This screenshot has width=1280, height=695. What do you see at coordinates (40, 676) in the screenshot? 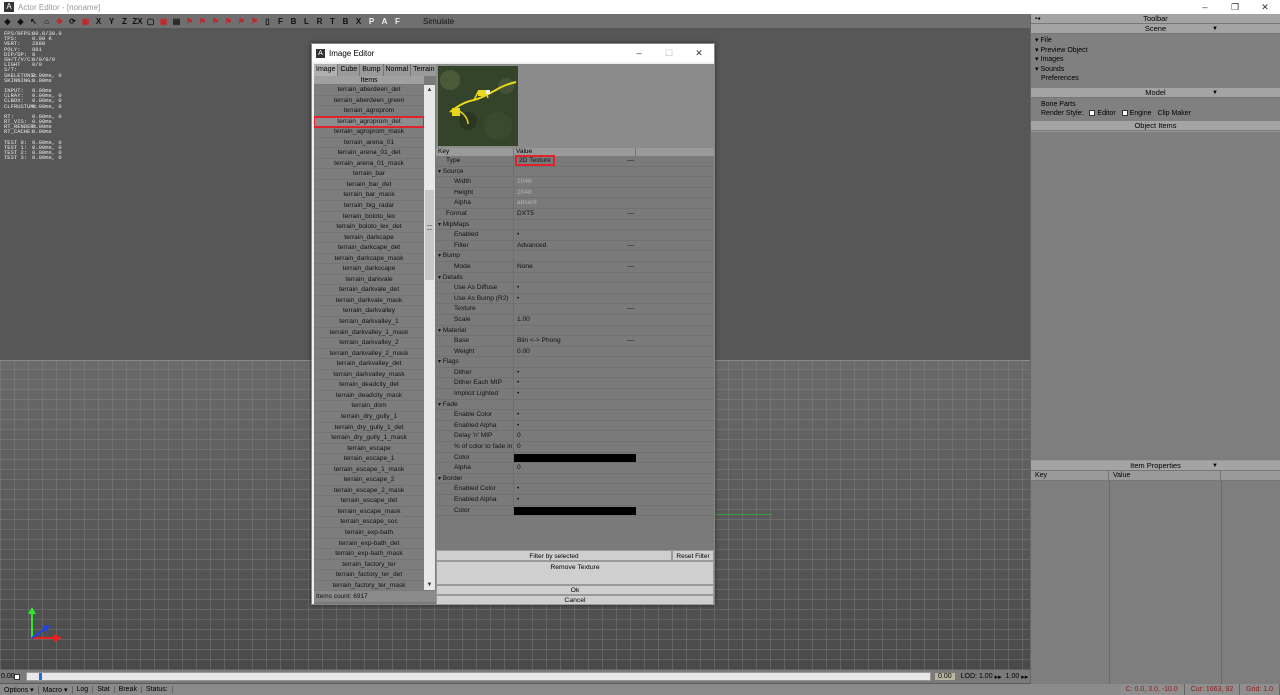
I see `timeline-thumb` at bounding box center [40, 676].